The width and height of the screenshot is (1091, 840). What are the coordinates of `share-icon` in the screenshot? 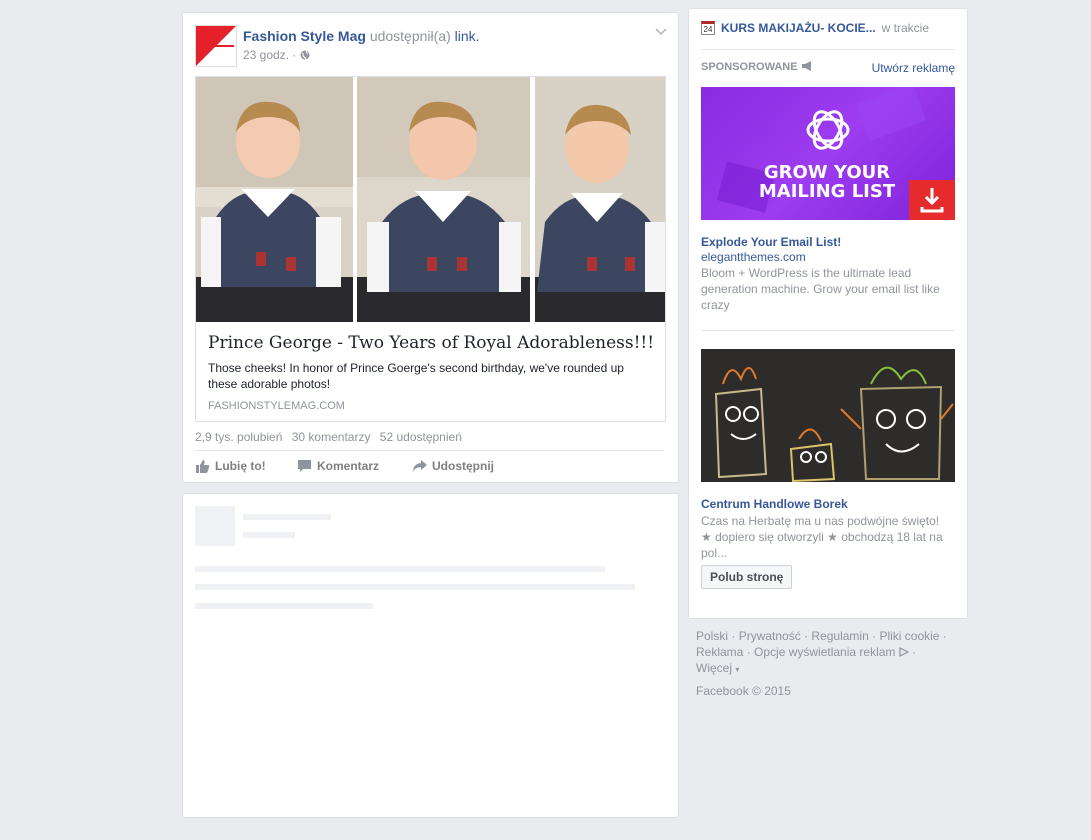 It's located at (420, 466).